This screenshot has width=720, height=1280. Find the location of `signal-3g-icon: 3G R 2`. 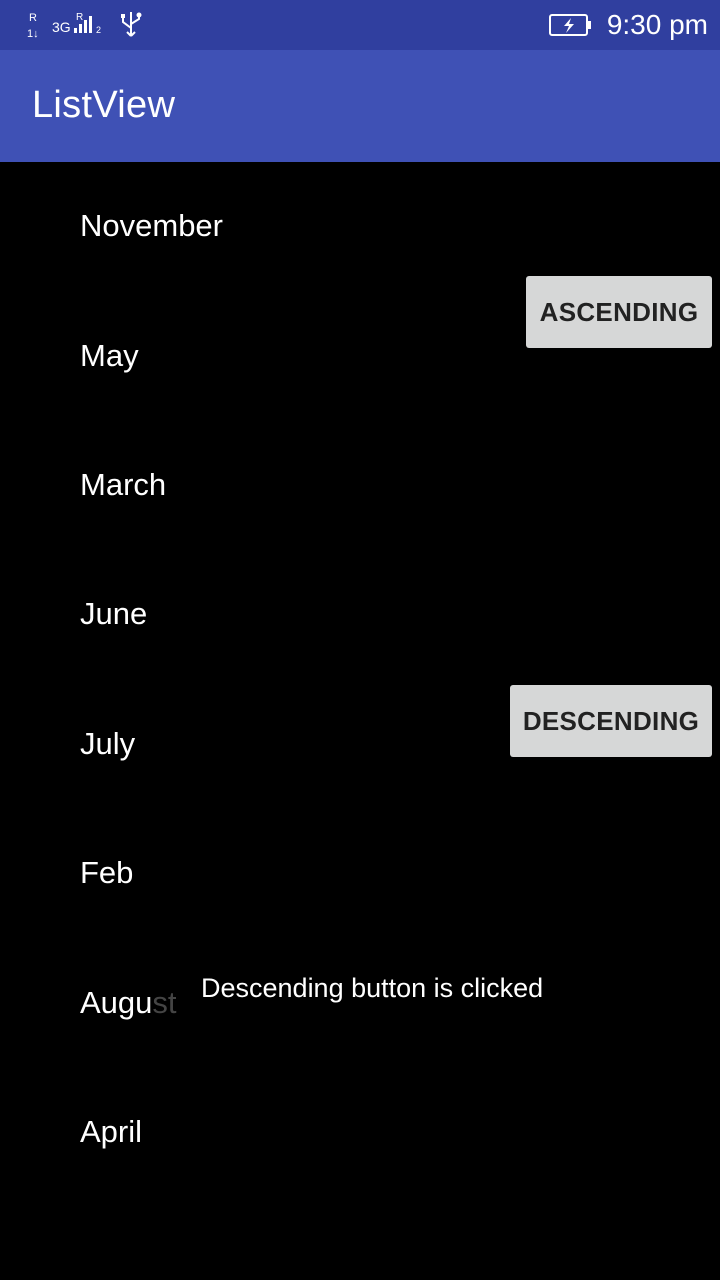

signal-3g-icon: 3G R 2 is located at coordinates (76, 23).